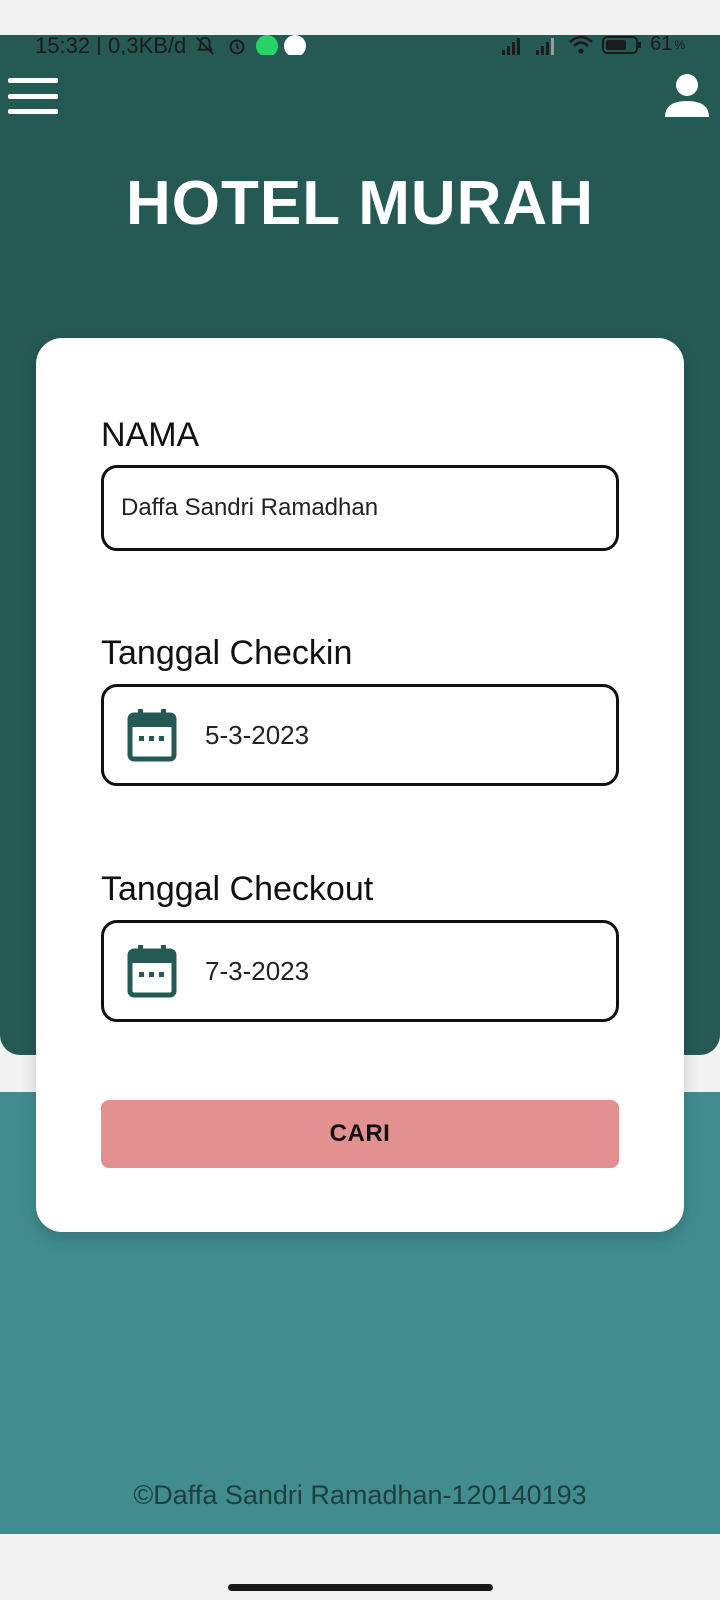 This screenshot has height=1600, width=720. What do you see at coordinates (679, 44) in the screenshot?
I see `battery-unit: %` at bounding box center [679, 44].